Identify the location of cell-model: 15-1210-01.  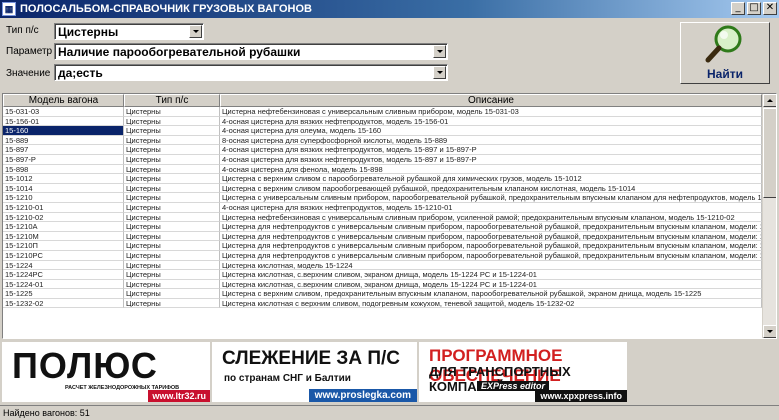
(63, 207).